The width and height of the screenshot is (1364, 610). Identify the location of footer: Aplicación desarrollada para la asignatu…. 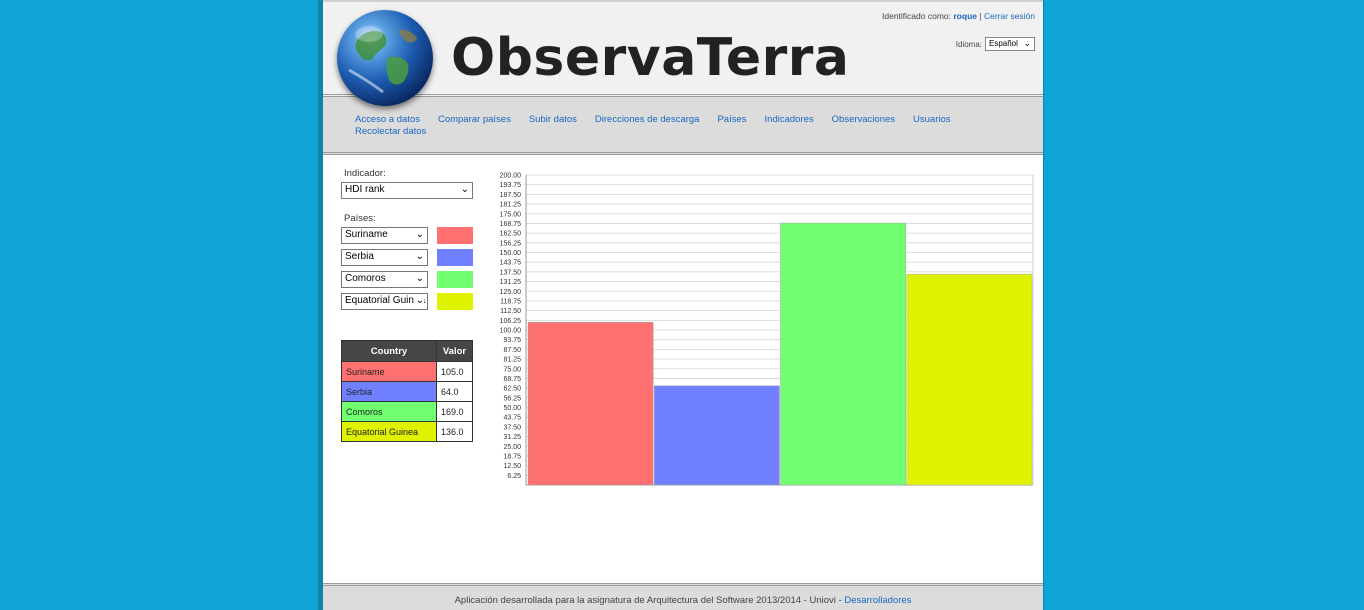
(683, 596).